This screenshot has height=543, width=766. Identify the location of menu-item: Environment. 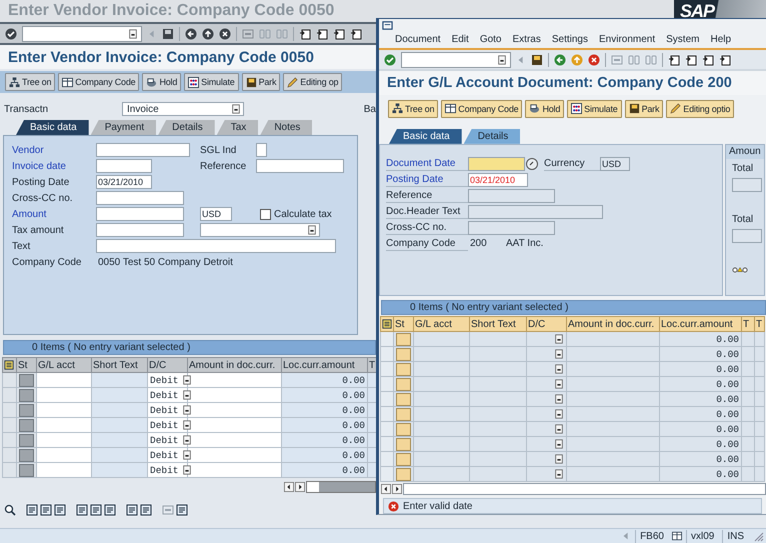
(627, 39).